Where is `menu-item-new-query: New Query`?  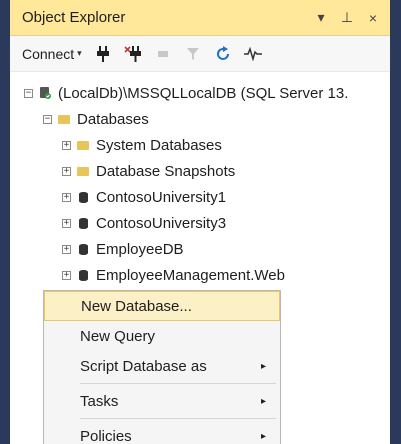
menu-item-new-query: New Query is located at coordinates (162, 336).